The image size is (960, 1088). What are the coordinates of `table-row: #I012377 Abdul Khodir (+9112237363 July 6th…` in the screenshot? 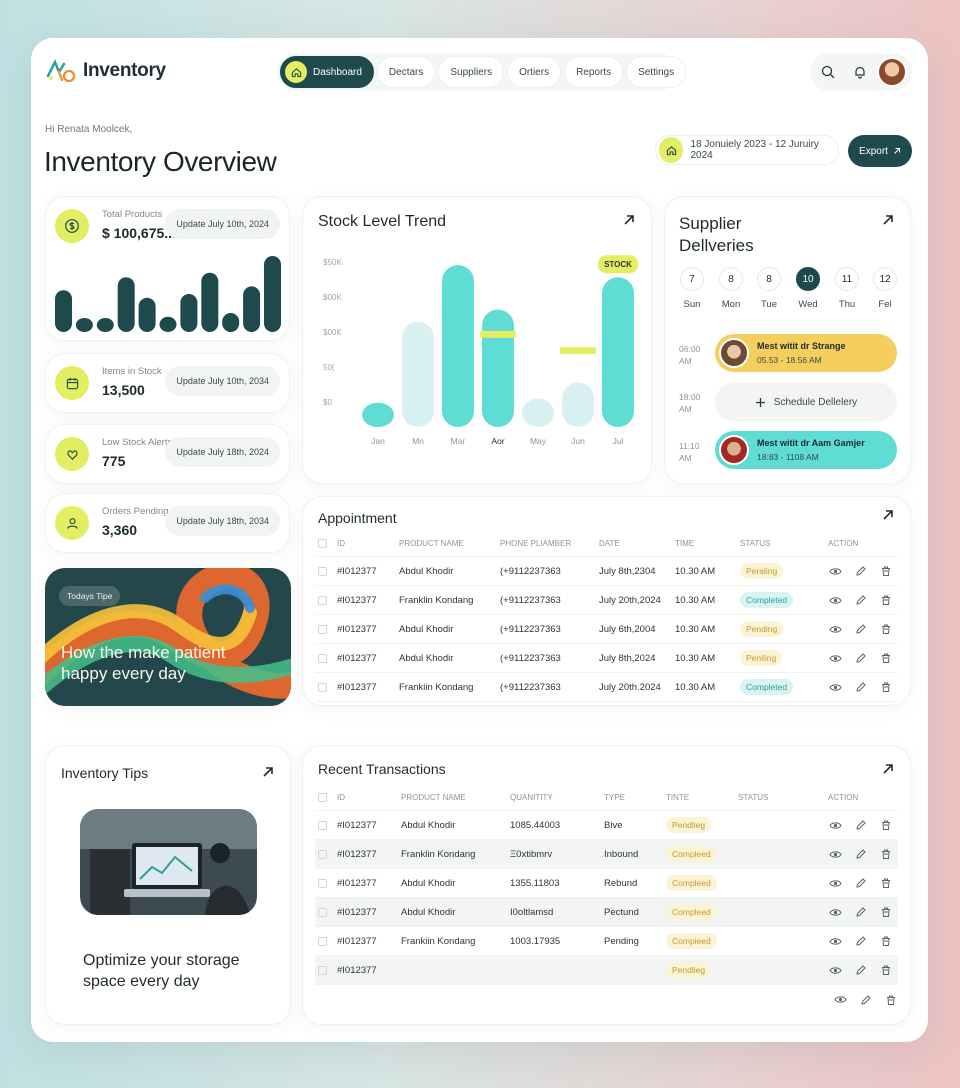 It's located at (606, 629).